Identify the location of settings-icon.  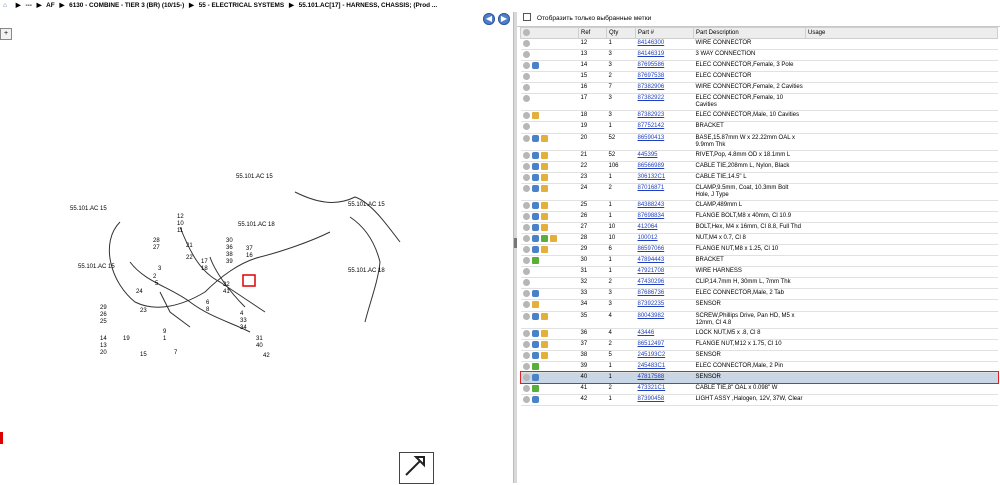
(526, 33).